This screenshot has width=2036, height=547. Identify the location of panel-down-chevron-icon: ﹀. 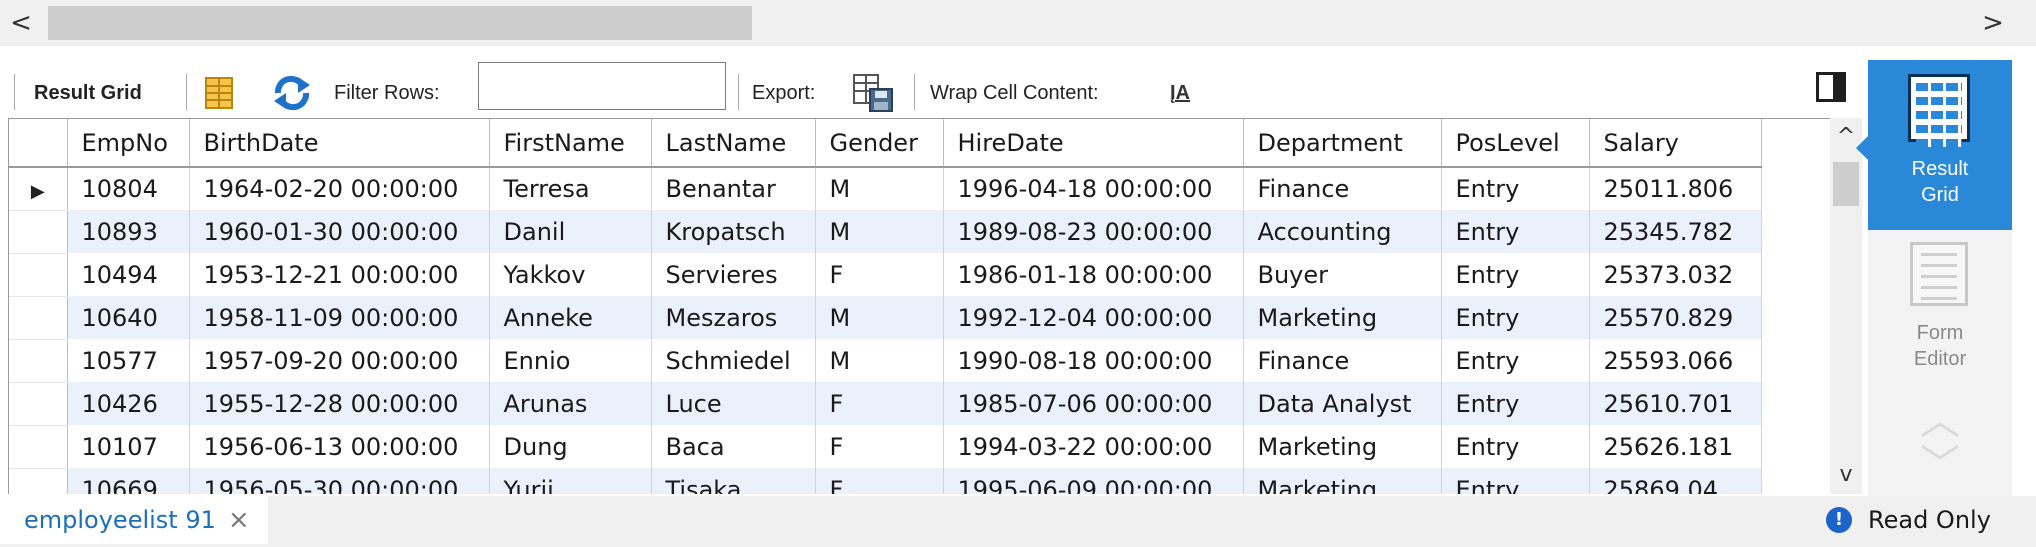
(1940, 465).